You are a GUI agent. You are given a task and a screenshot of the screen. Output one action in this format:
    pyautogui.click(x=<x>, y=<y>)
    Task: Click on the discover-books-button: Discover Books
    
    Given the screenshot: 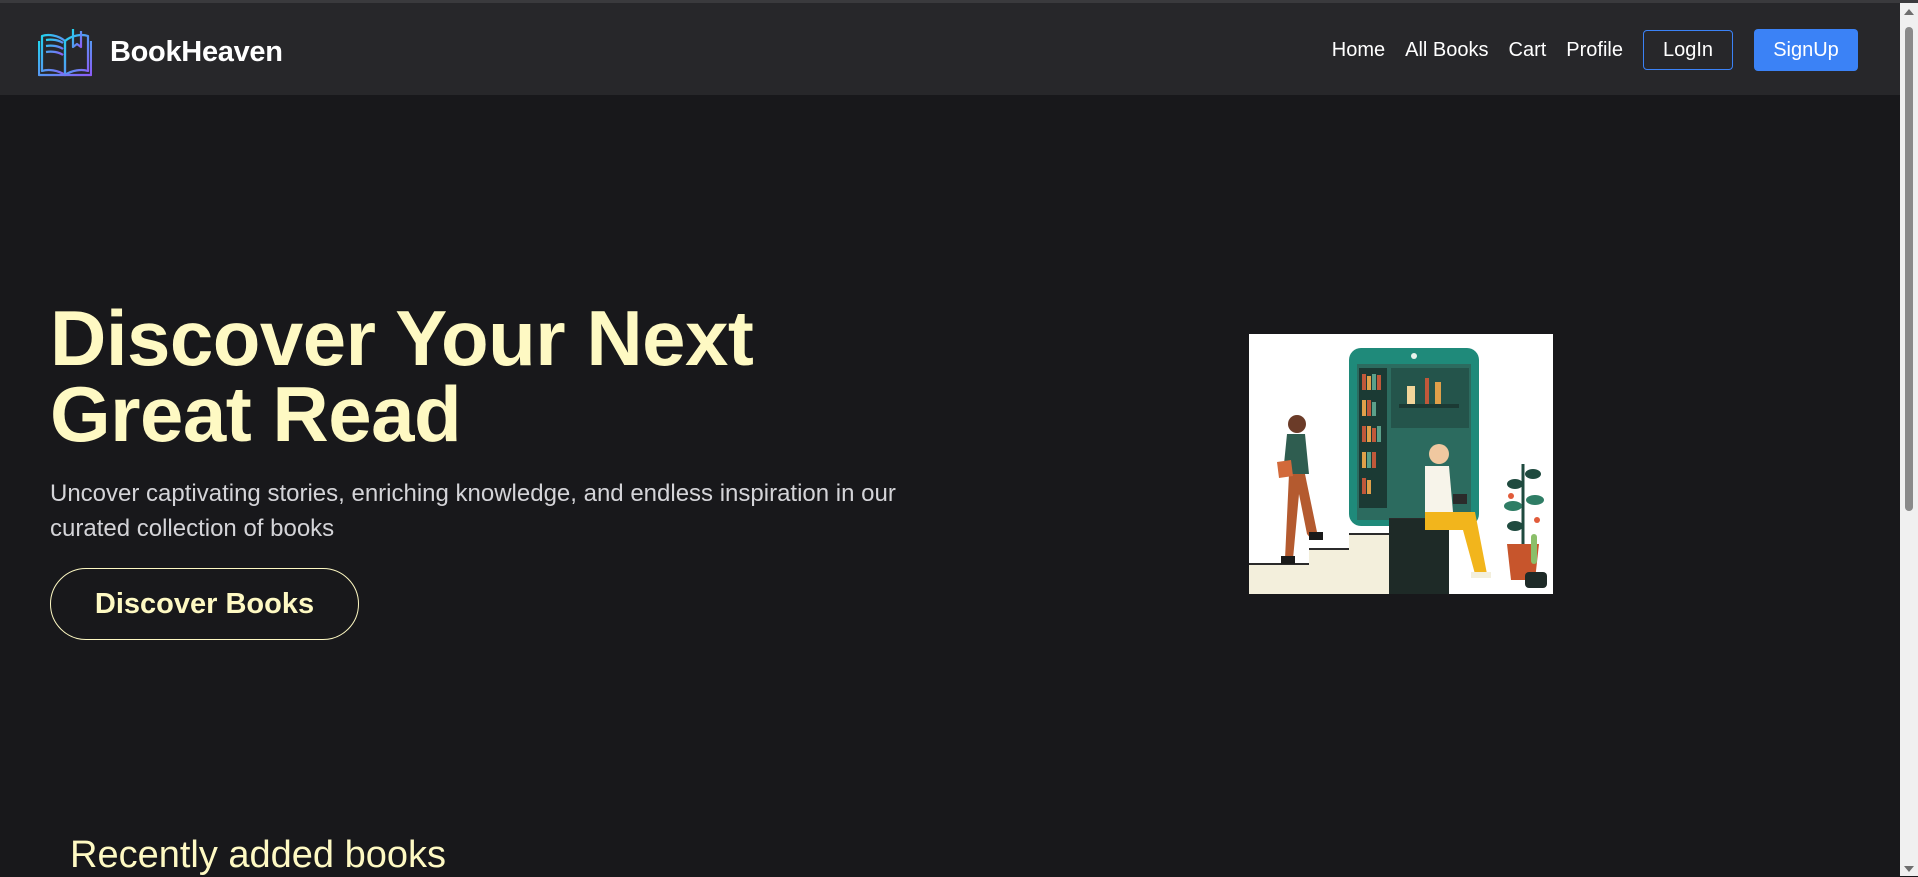 What is the action you would take?
    pyautogui.click(x=204, y=604)
    